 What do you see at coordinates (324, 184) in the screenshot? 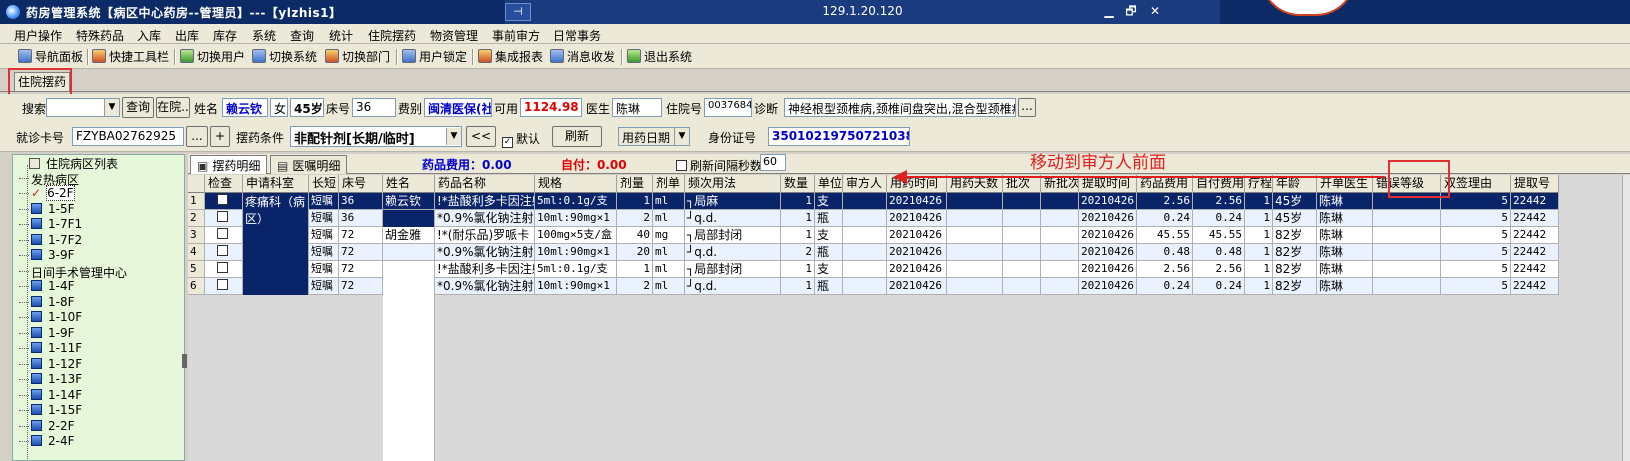
I see `column-header: 长短` at bounding box center [324, 184].